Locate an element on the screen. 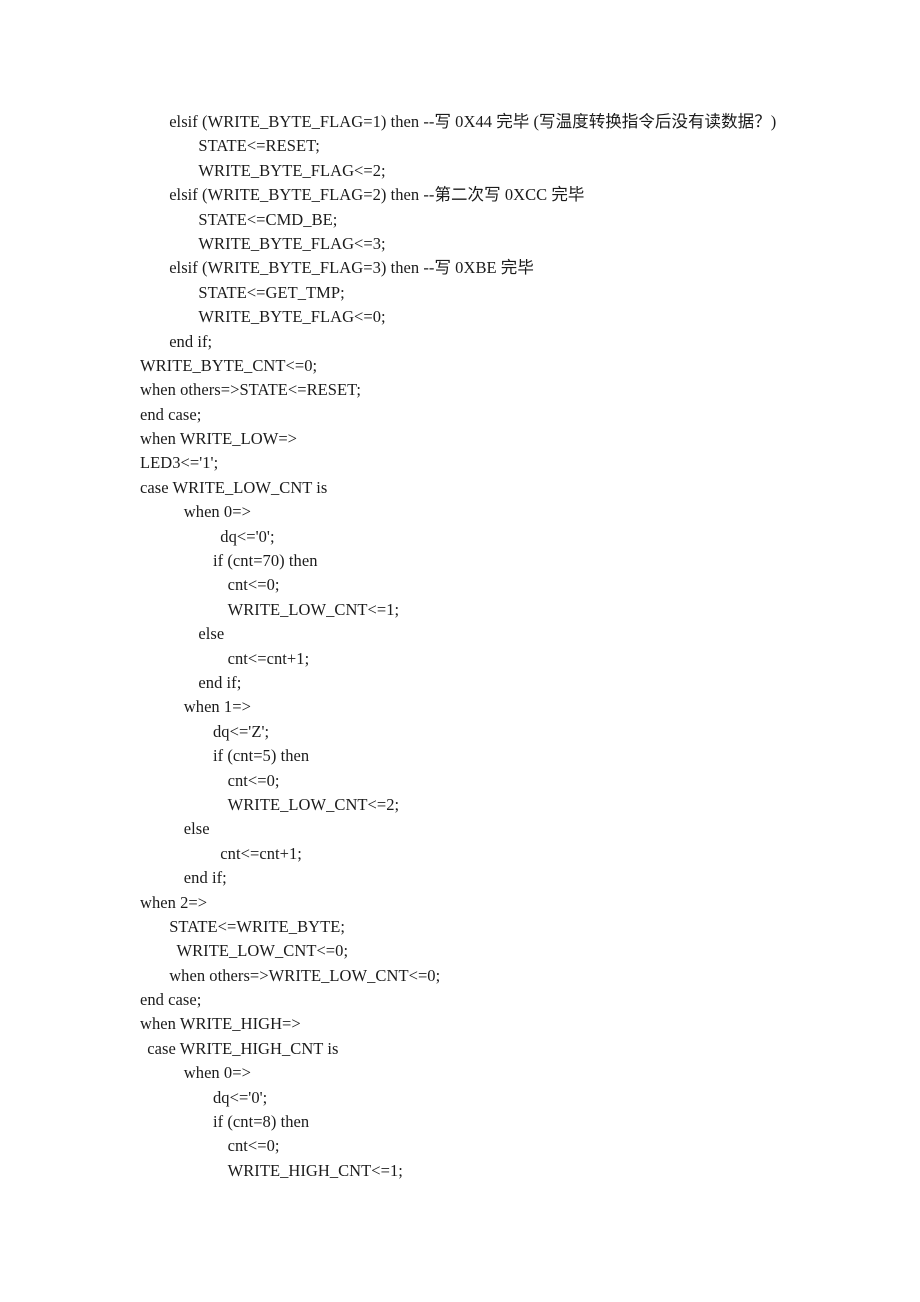 The height and width of the screenshot is (1302, 920). code-line: WRITE_LOW_CNT<=1; is located at coordinates (313, 609).